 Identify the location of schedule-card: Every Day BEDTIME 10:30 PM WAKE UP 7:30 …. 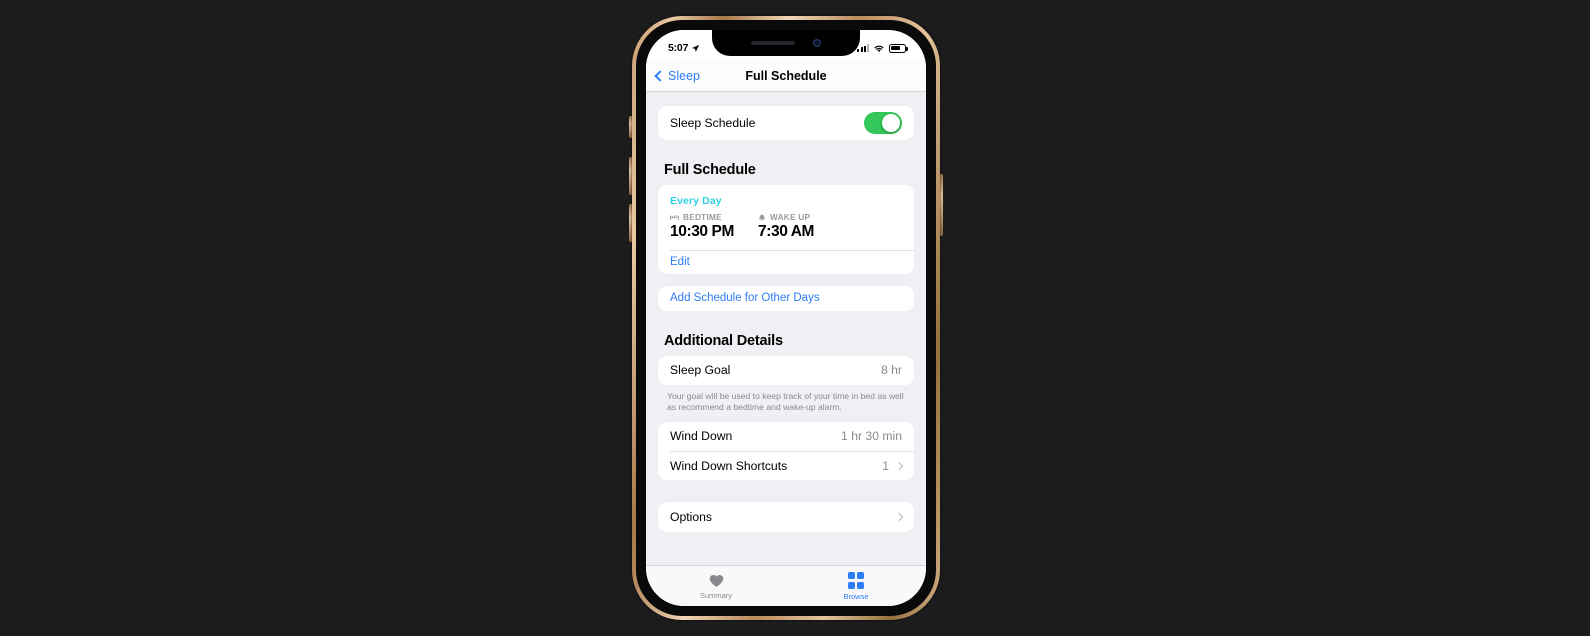
(786, 229).